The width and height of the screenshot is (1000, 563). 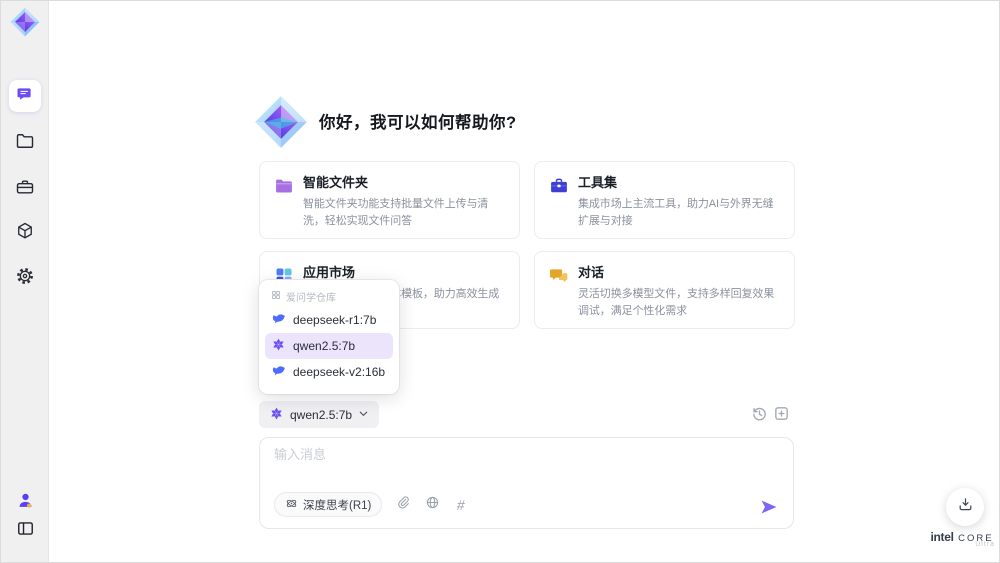 I want to click on card-description: 集成市场上主流工具，助力AI与外界无缝扩展与对接, so click(x=676, y=213).